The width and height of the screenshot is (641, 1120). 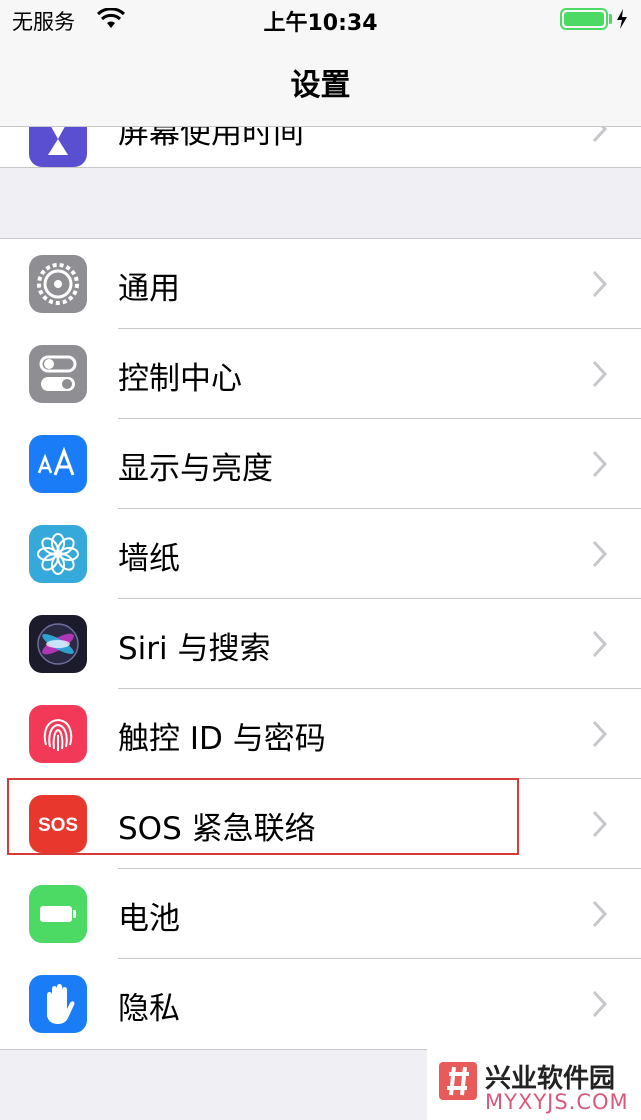 What do you see at coordinates (58, 914) in the screenshot?
I see `battery-icon` at bounding box center [58, 914].